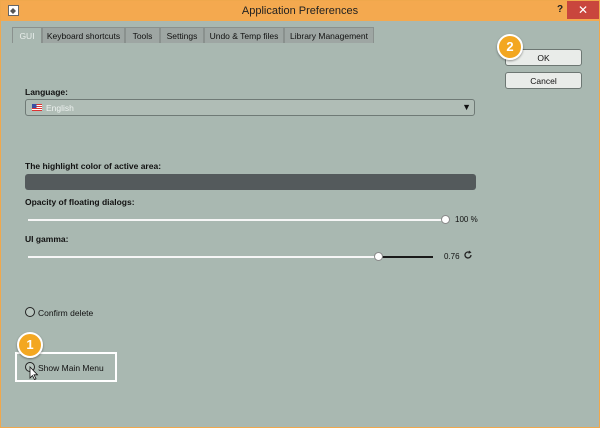 The height and width of the screenshot is (428, 600). Describe the element at coordinates (452, 256) in the screenshot. I see `gamma-value: 0.76` at that location.